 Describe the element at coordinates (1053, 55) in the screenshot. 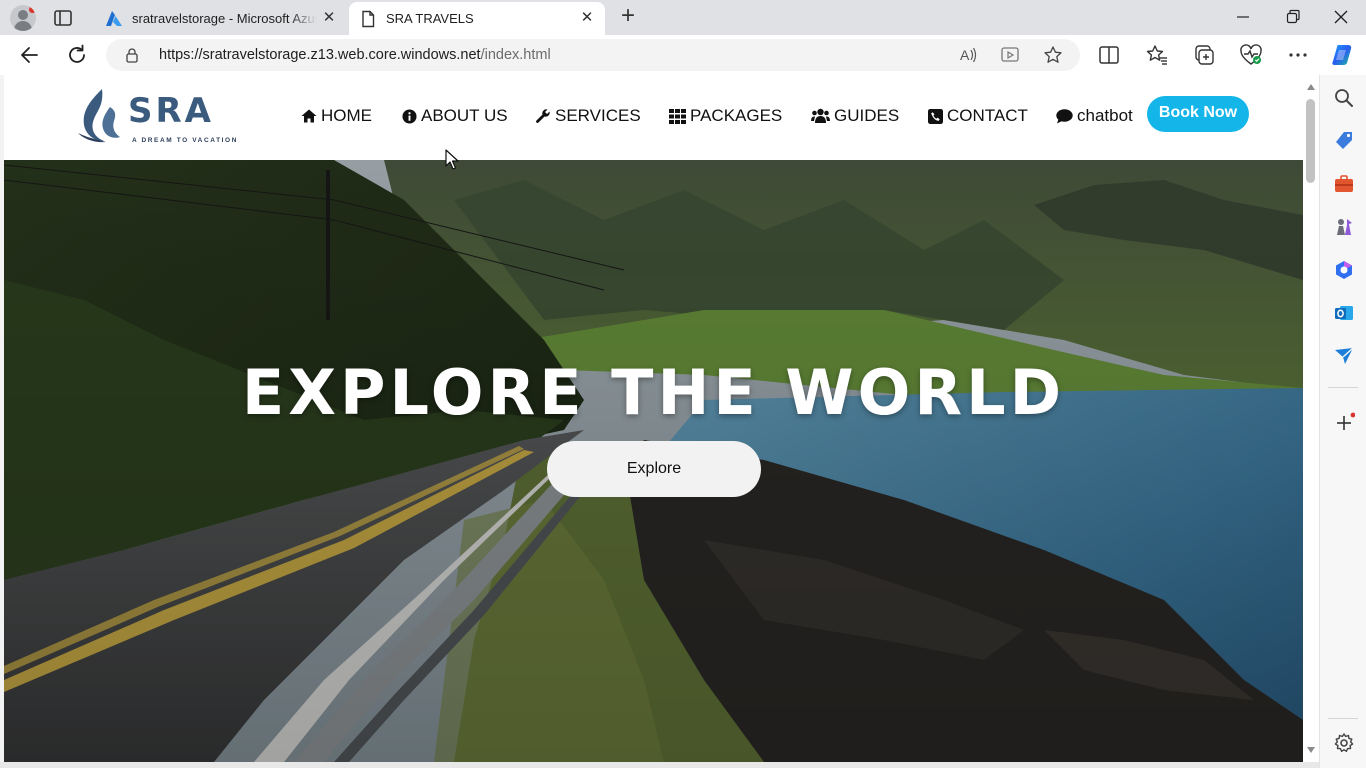

I see `favorite-star-icon` at that location.